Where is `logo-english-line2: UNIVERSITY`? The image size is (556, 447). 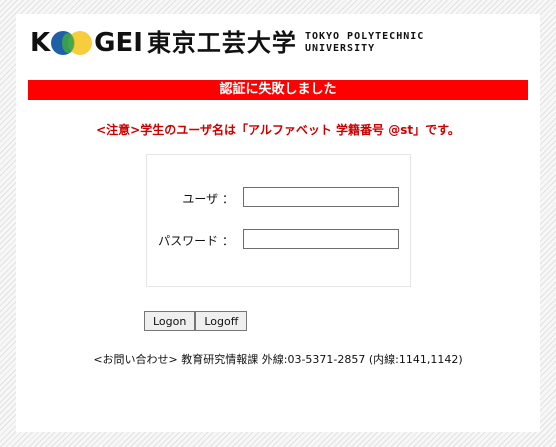 logo-english-line2: UNIVERSITY is located at coordinates (340, 48).